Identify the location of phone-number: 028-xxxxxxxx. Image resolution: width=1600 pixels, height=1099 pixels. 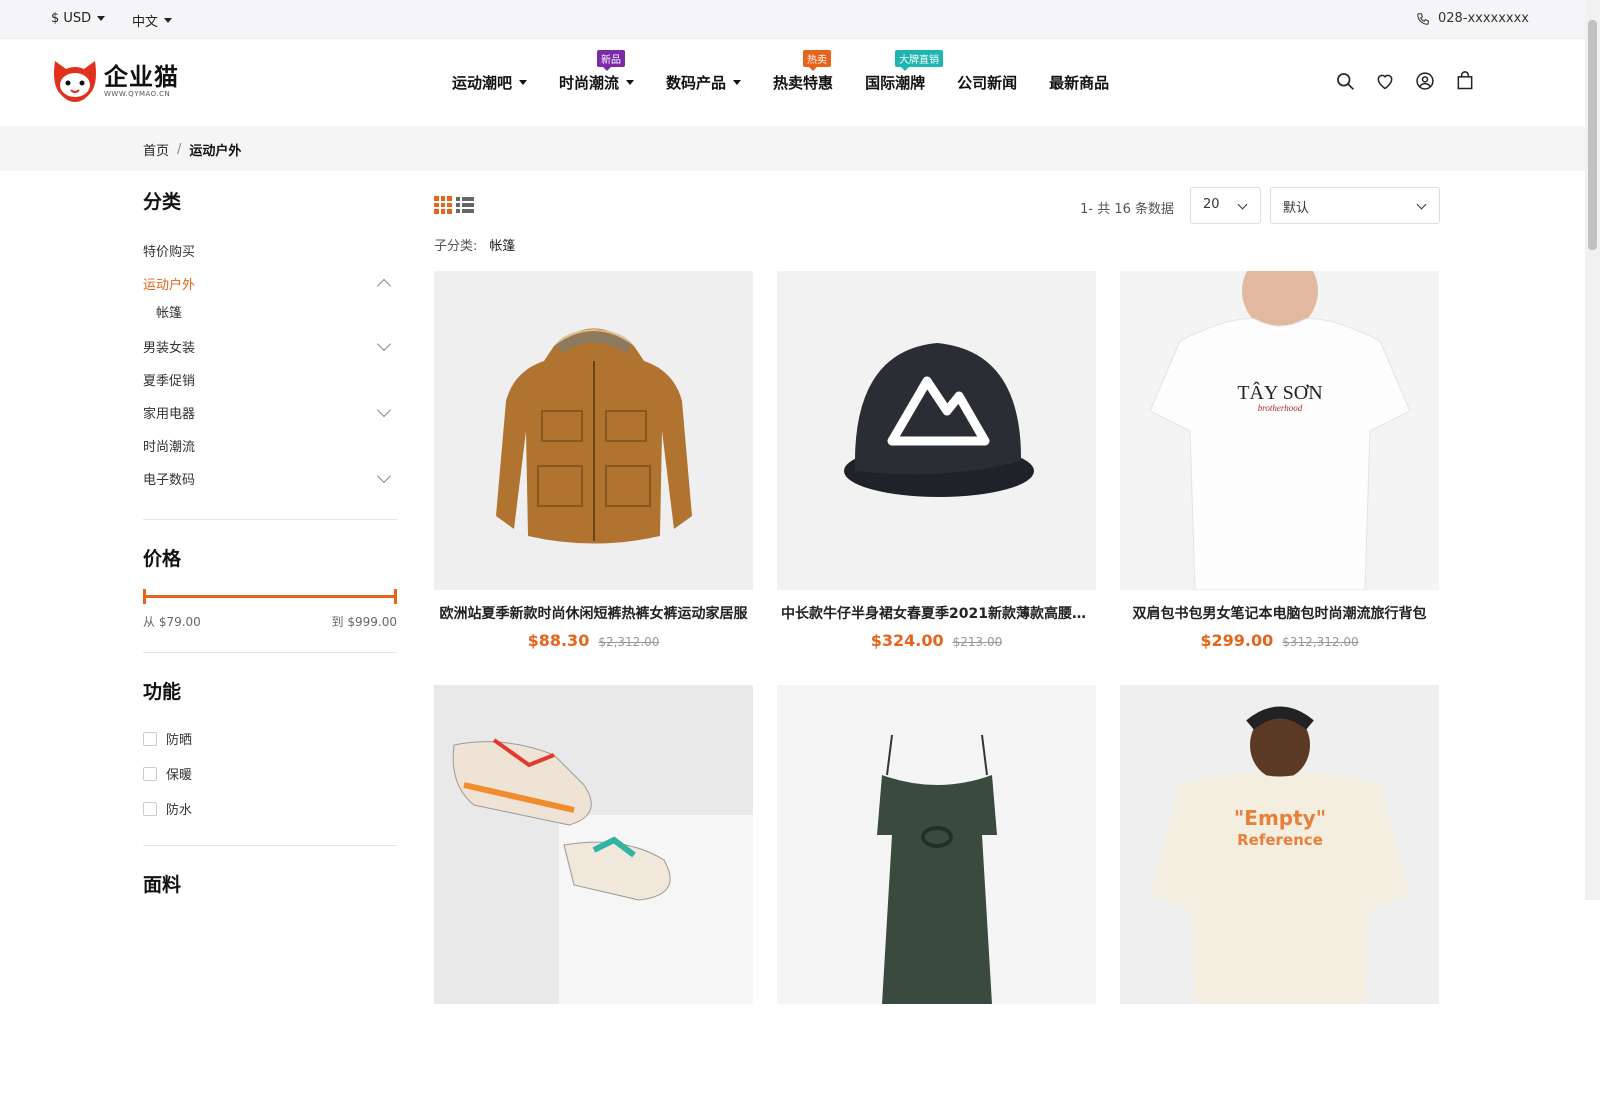
(1483, 18).